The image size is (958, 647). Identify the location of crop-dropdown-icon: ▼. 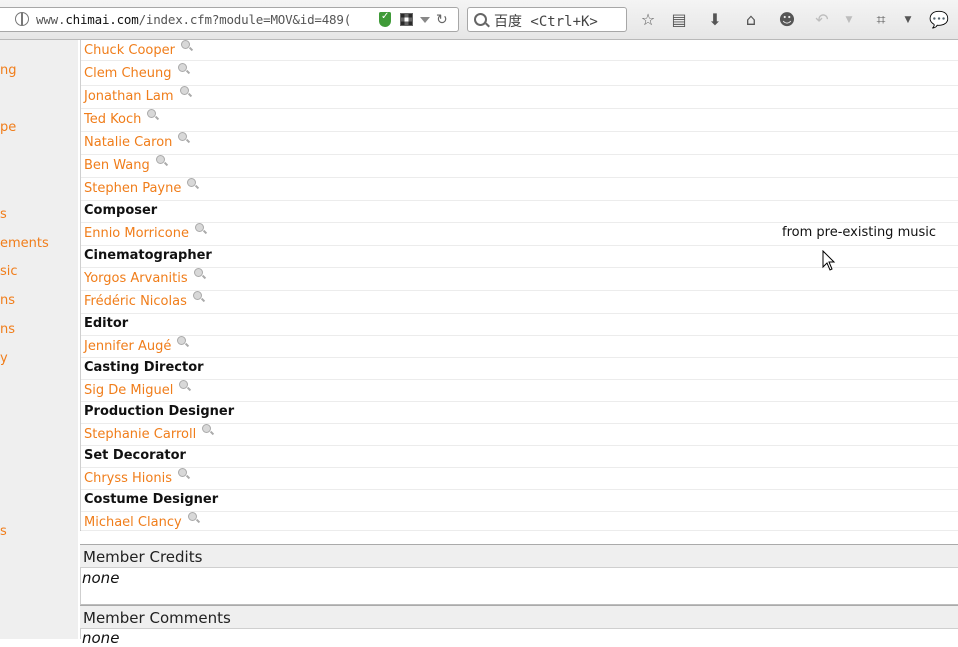
(908, 20).